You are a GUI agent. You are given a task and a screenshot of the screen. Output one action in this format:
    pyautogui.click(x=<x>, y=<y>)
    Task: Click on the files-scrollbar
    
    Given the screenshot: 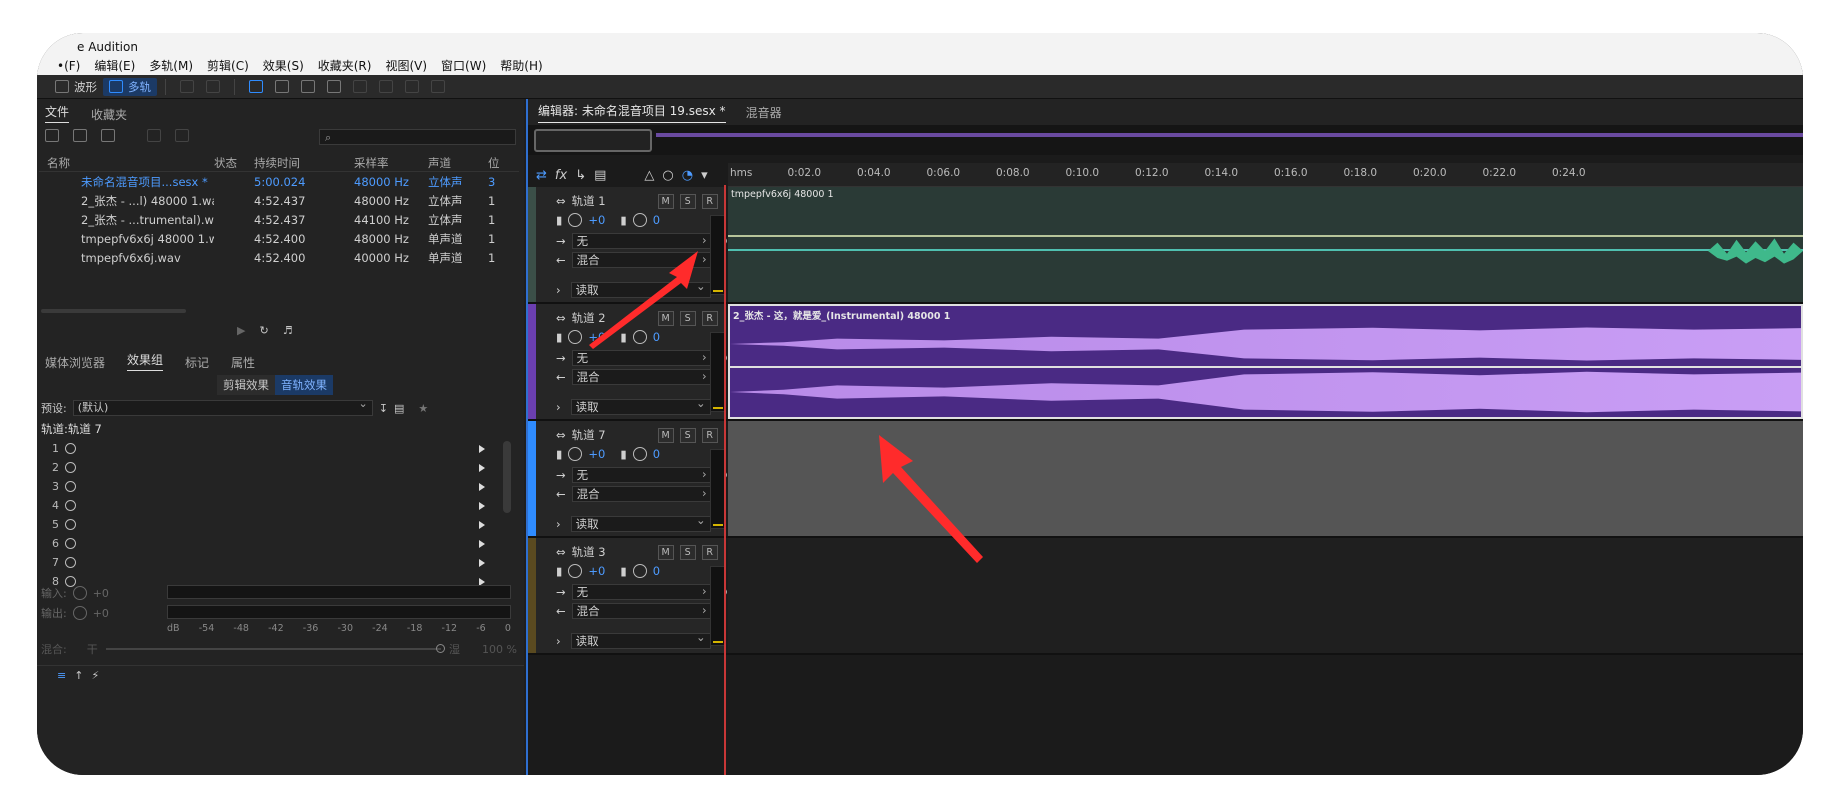 What is the action you would take?
    pyautogui.click(x=113, y=311)
    